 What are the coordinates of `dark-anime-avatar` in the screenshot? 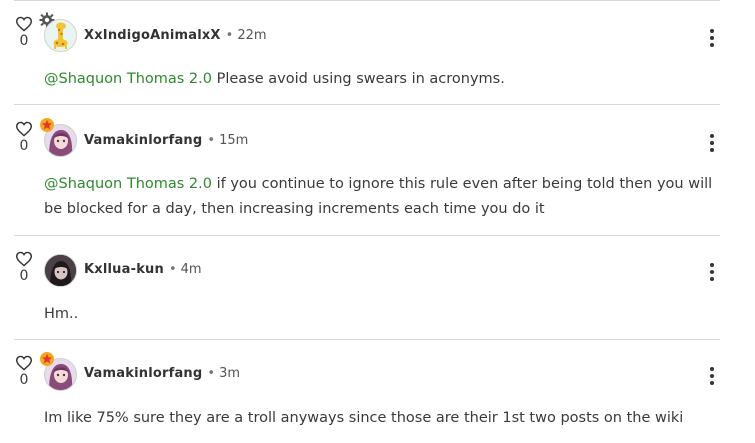 It's located at (60, 270).